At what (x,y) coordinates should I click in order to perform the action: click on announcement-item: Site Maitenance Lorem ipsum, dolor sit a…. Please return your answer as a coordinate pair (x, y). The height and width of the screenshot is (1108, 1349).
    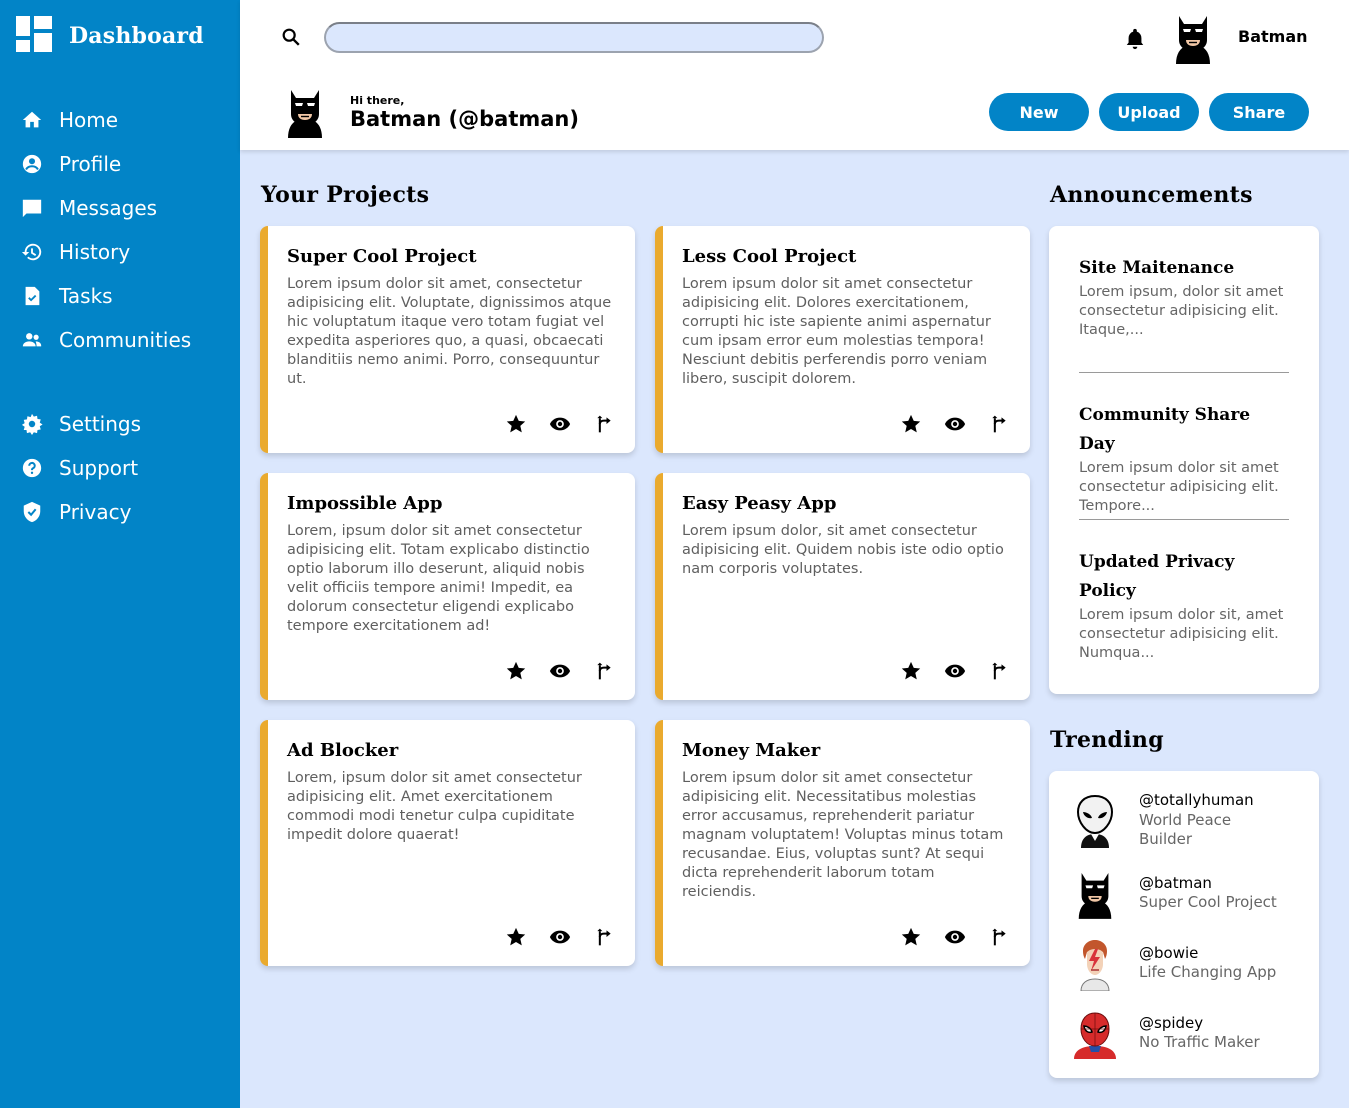
    Looking at the image, I should click on (1184, 297).